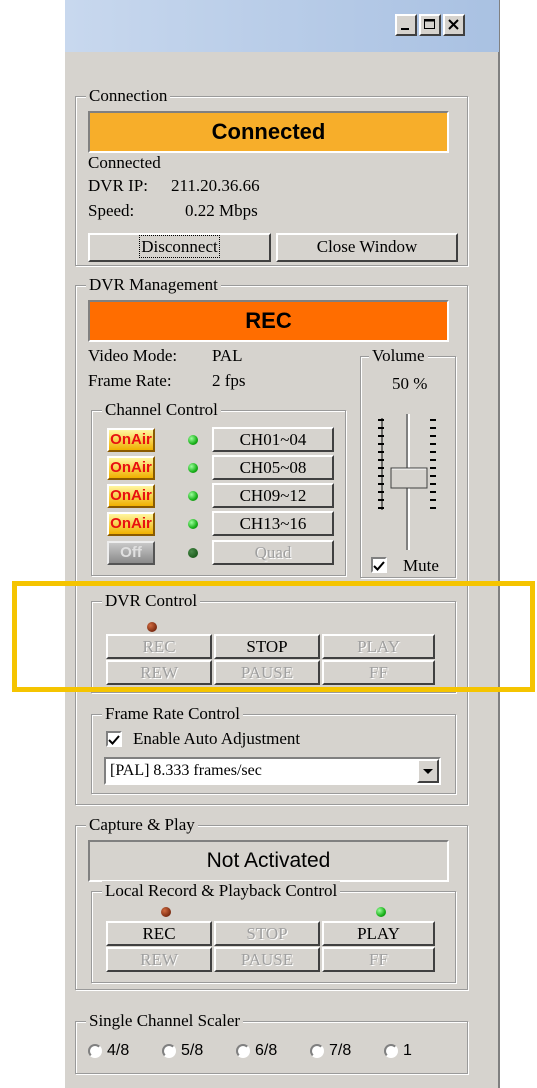 Image resolution: width=537 pixels, height=1088 pixels. I want to click on channel-button-ch05-08: CH05~08, so click(273, 467).